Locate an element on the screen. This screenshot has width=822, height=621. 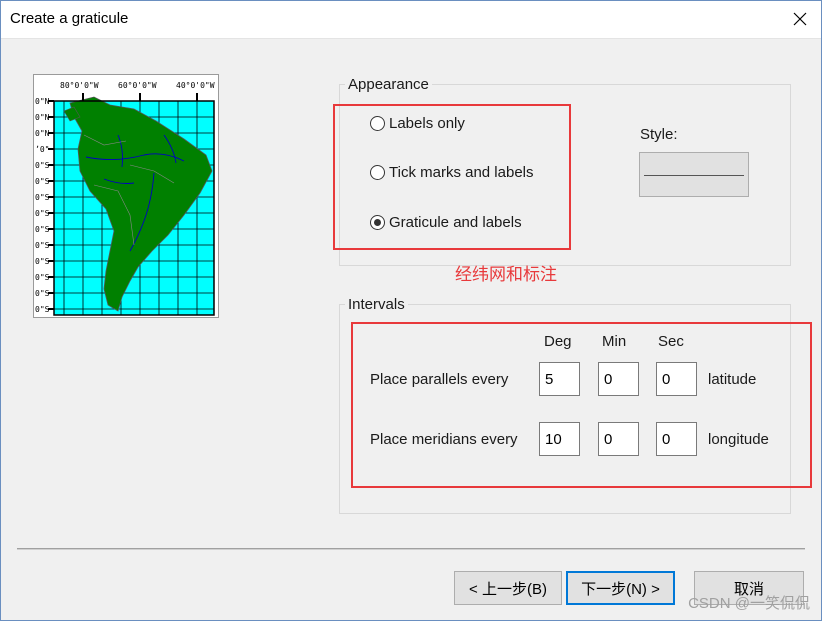
line-style-preview is located at coordinates (694, 175).